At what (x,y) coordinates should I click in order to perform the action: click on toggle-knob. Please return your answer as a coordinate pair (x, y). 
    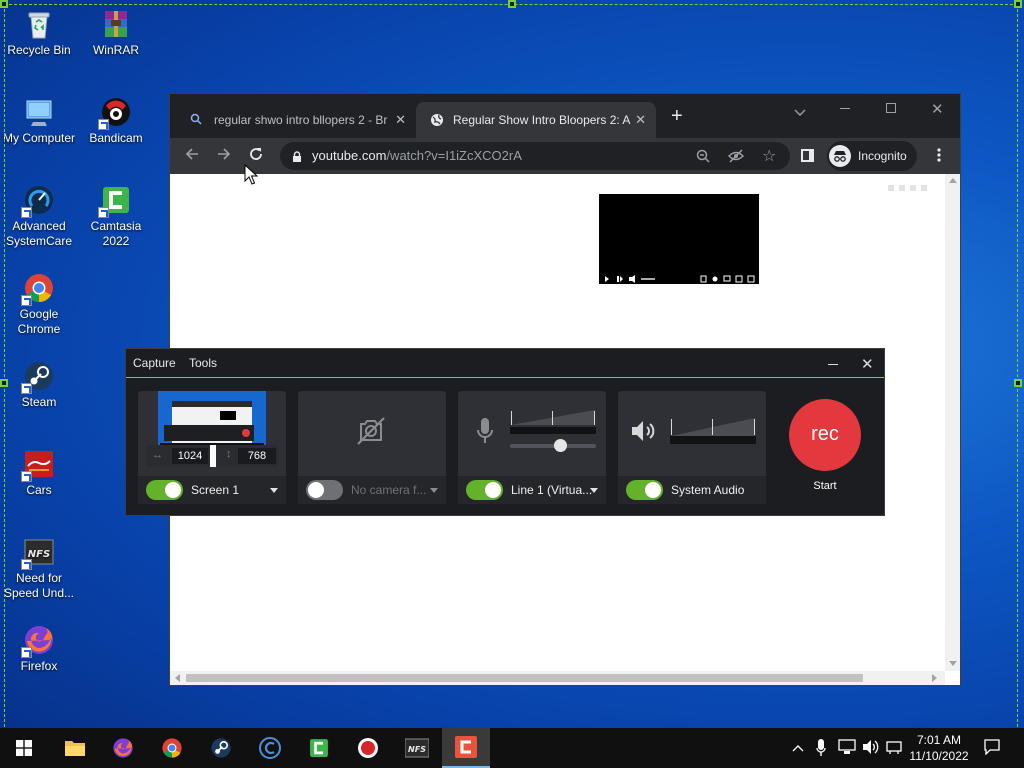
    Looking at the image, I should click on (173, 490).